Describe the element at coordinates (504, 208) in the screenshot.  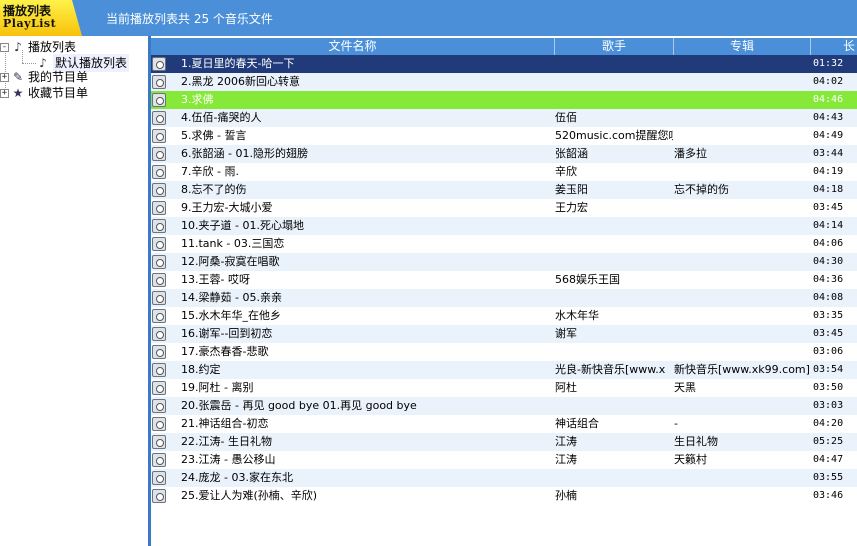
I see `table-row: 9.王力宏-大城小爱 王力宏 03:45` at that location.